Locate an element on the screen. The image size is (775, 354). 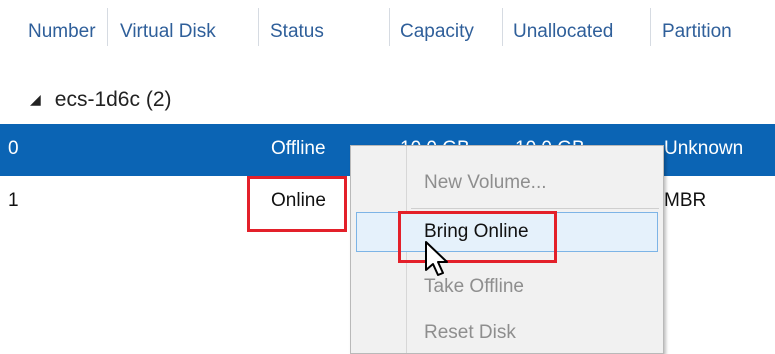
menu-item-label: Bring Online is located at coordinates (476, 231).